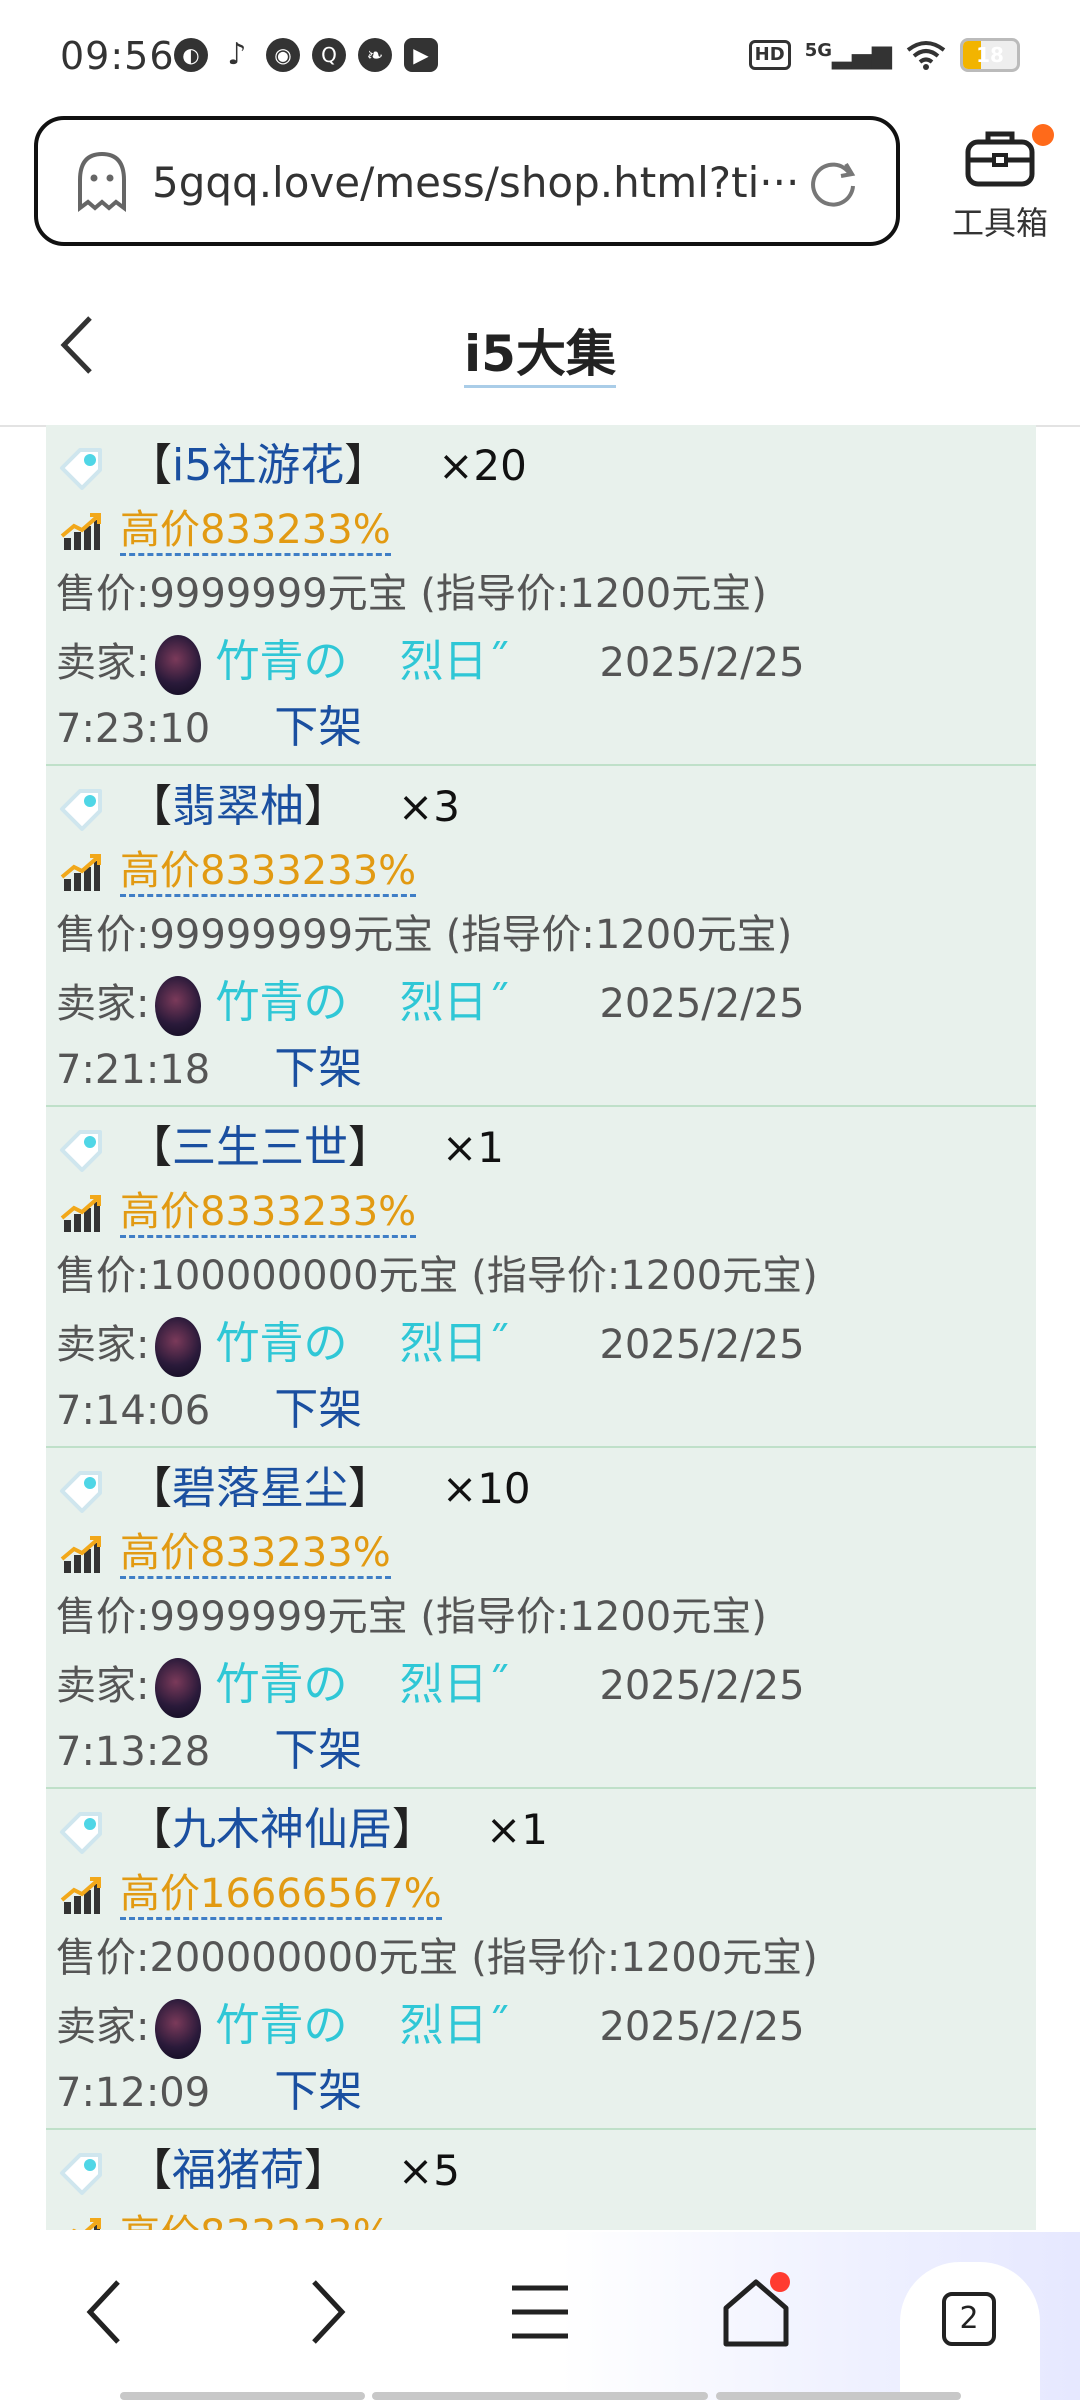 Image resolution: width=1080 pixels, height=2402 pixels. What do you see at coordinates (482, 465) in the screenshot?
I see `item-quantity: ×20` at bounding box center [482, 465].